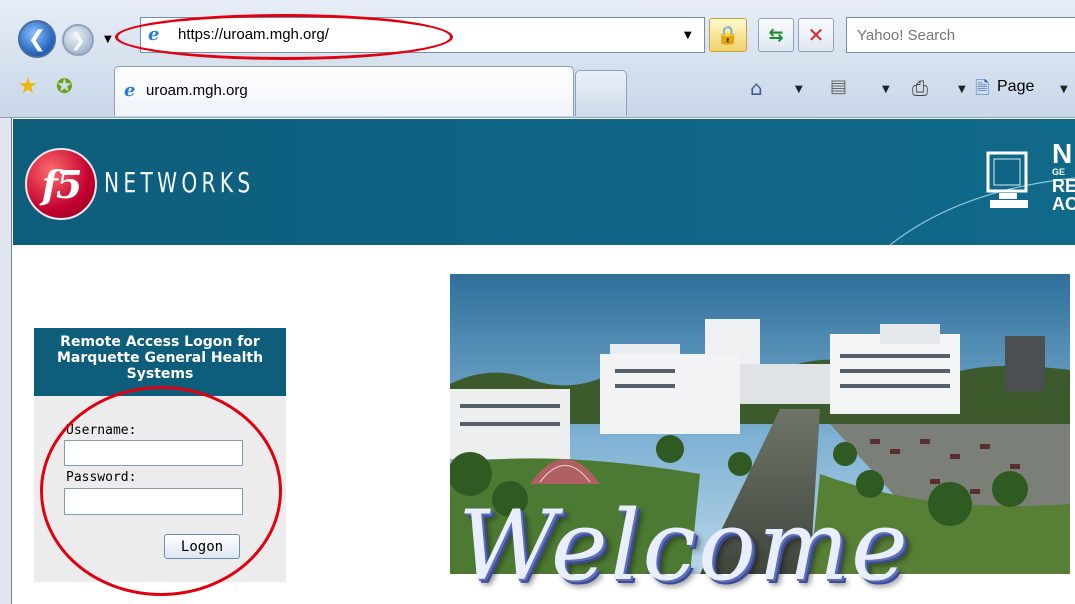 The height and width of the screenshot is (604, 1075). Describe the element at coordinates (1007, 179) in the screenshot. I see `monitor-icon` at that location.